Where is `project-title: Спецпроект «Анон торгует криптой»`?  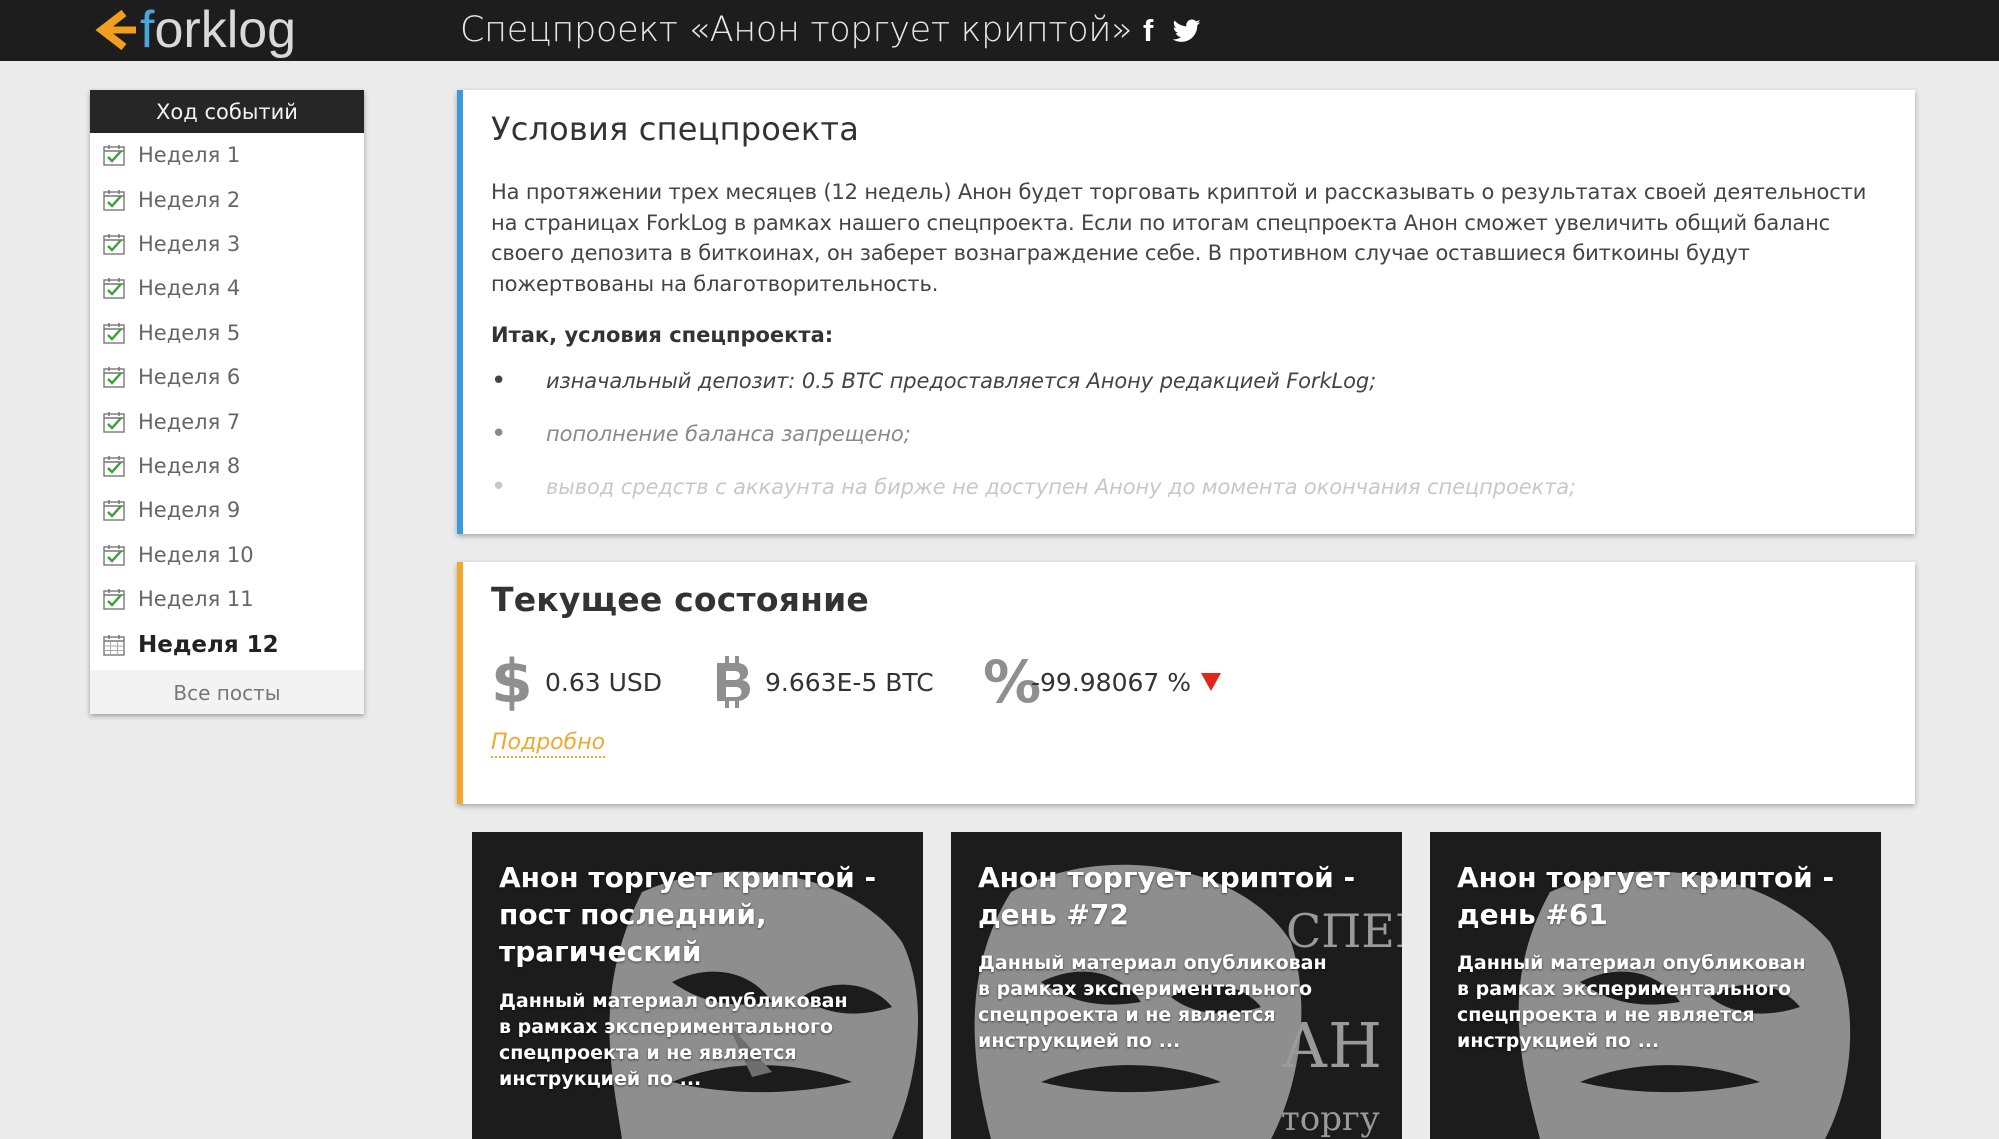 project-title: Спецпроект «Анон торгует криптой» is located at coordinates (796, 30).